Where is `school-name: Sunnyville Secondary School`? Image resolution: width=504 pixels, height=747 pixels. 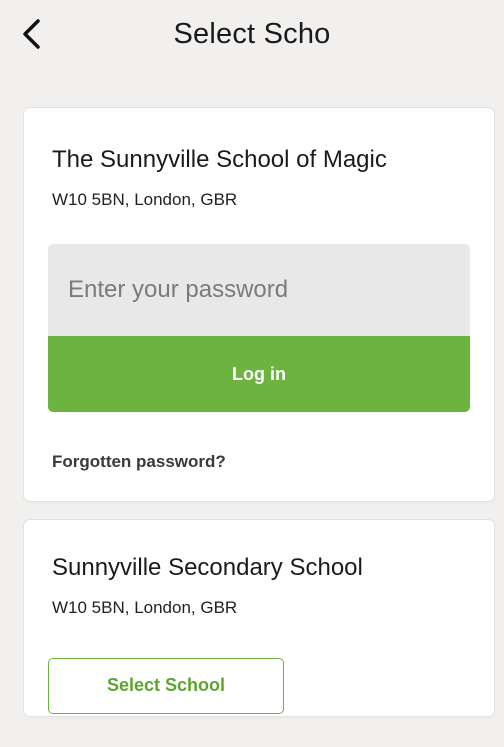
school-name: Sunnyville Secondary School is located at coordinates (207, 567).